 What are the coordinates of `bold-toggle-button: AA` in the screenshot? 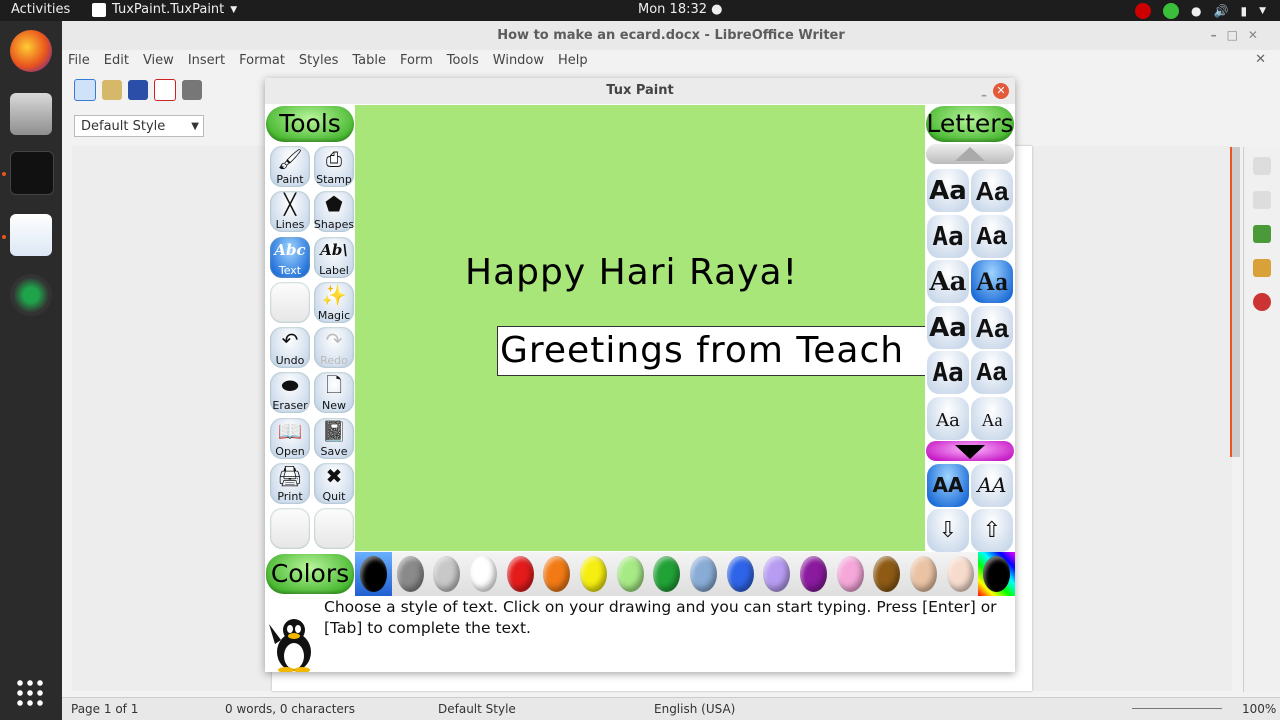 It's located at (948, 485).